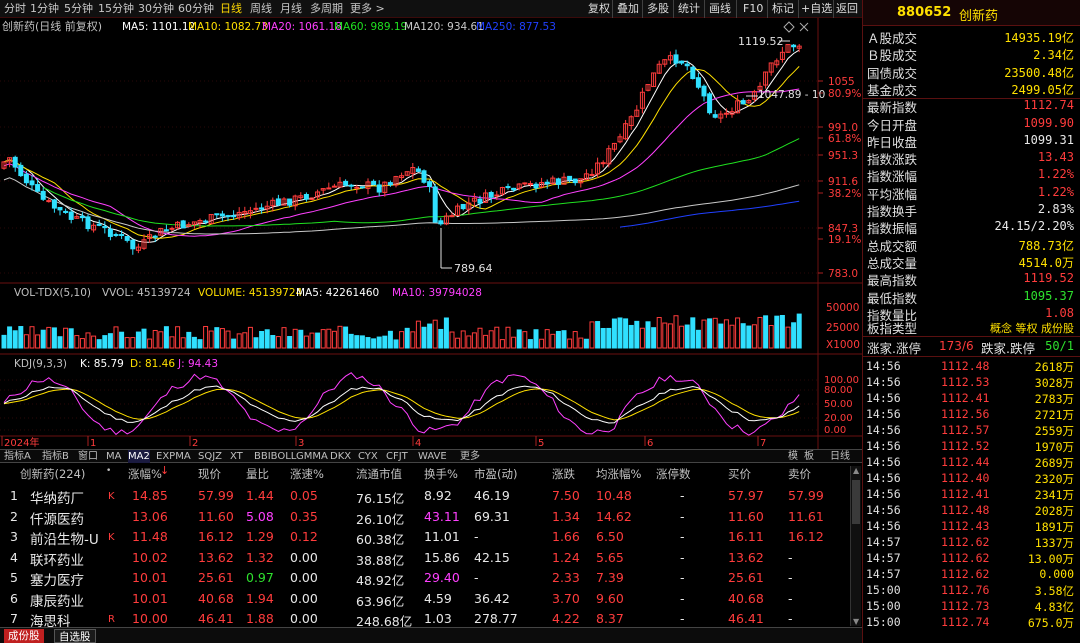  Describe the element at coordinates (658, 9) in the screenshot. I see `multi-stock-button: 多股` at that location.